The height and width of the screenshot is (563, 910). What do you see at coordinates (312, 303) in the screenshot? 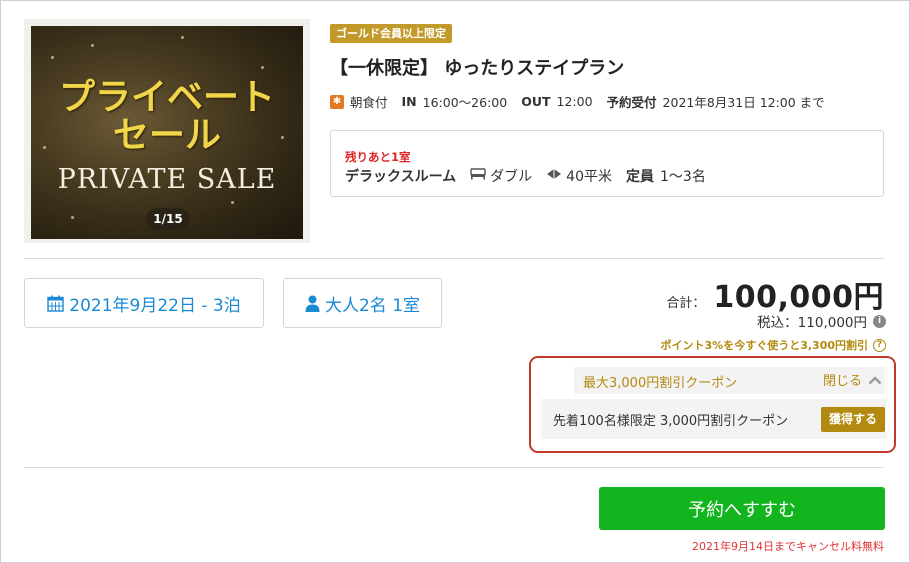
I see `person-icon` at bounding box center [312, 303].